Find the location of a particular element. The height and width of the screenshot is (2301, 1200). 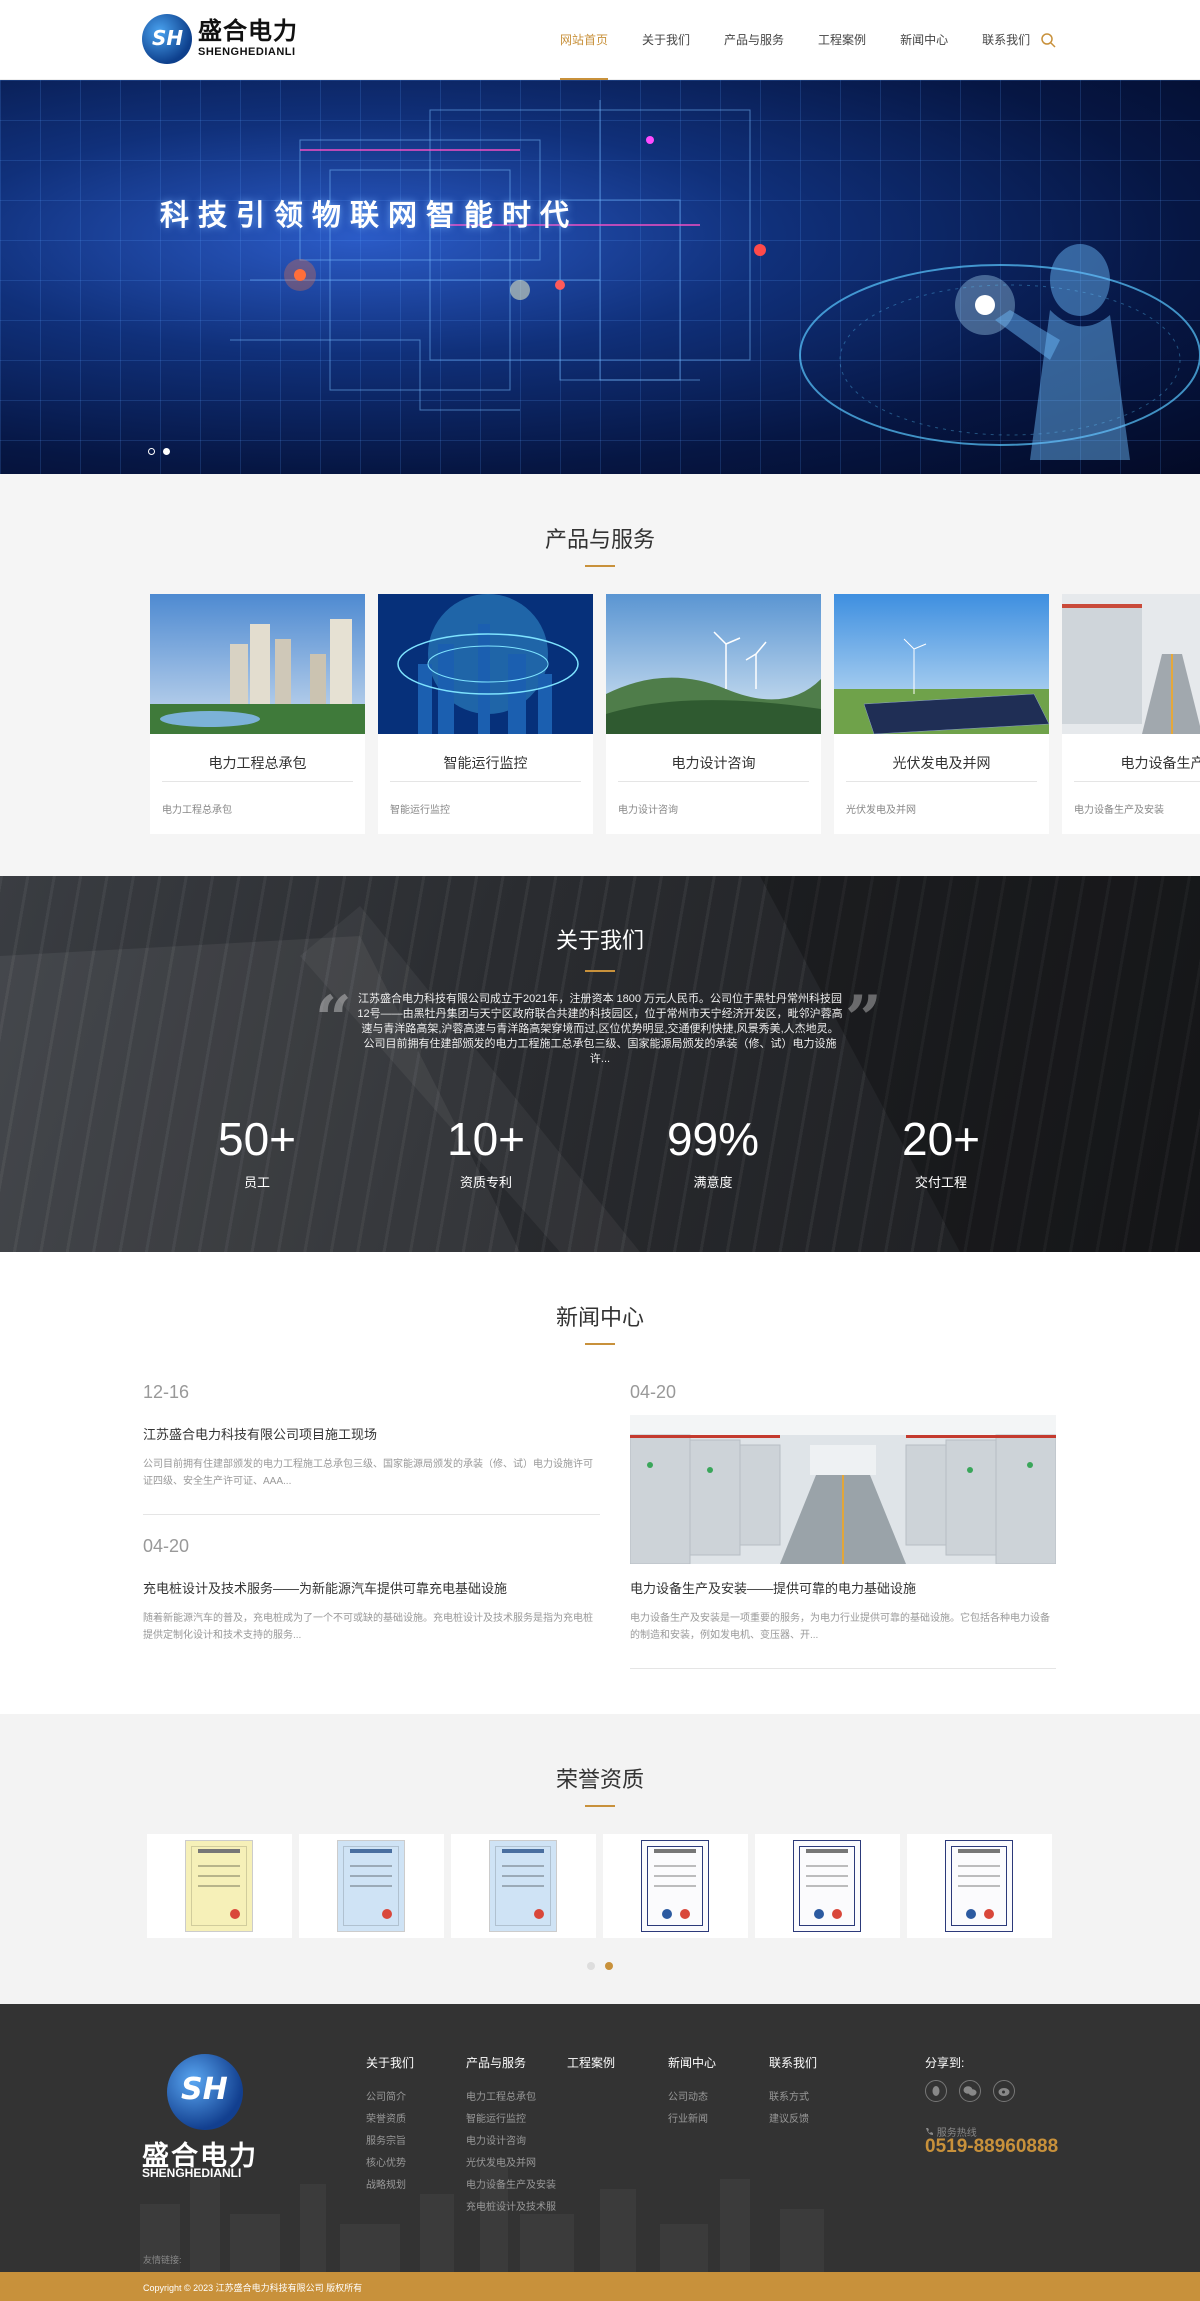

honors-pagination is located at coordinates (600, 1966).